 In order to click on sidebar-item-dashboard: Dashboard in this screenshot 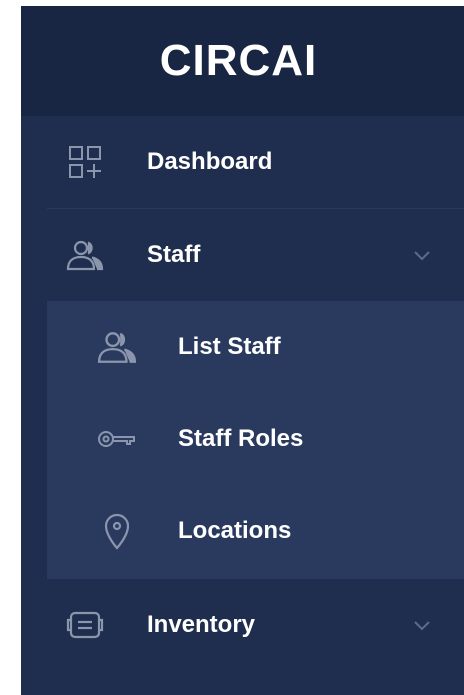, I will do `click(242, 162)`.